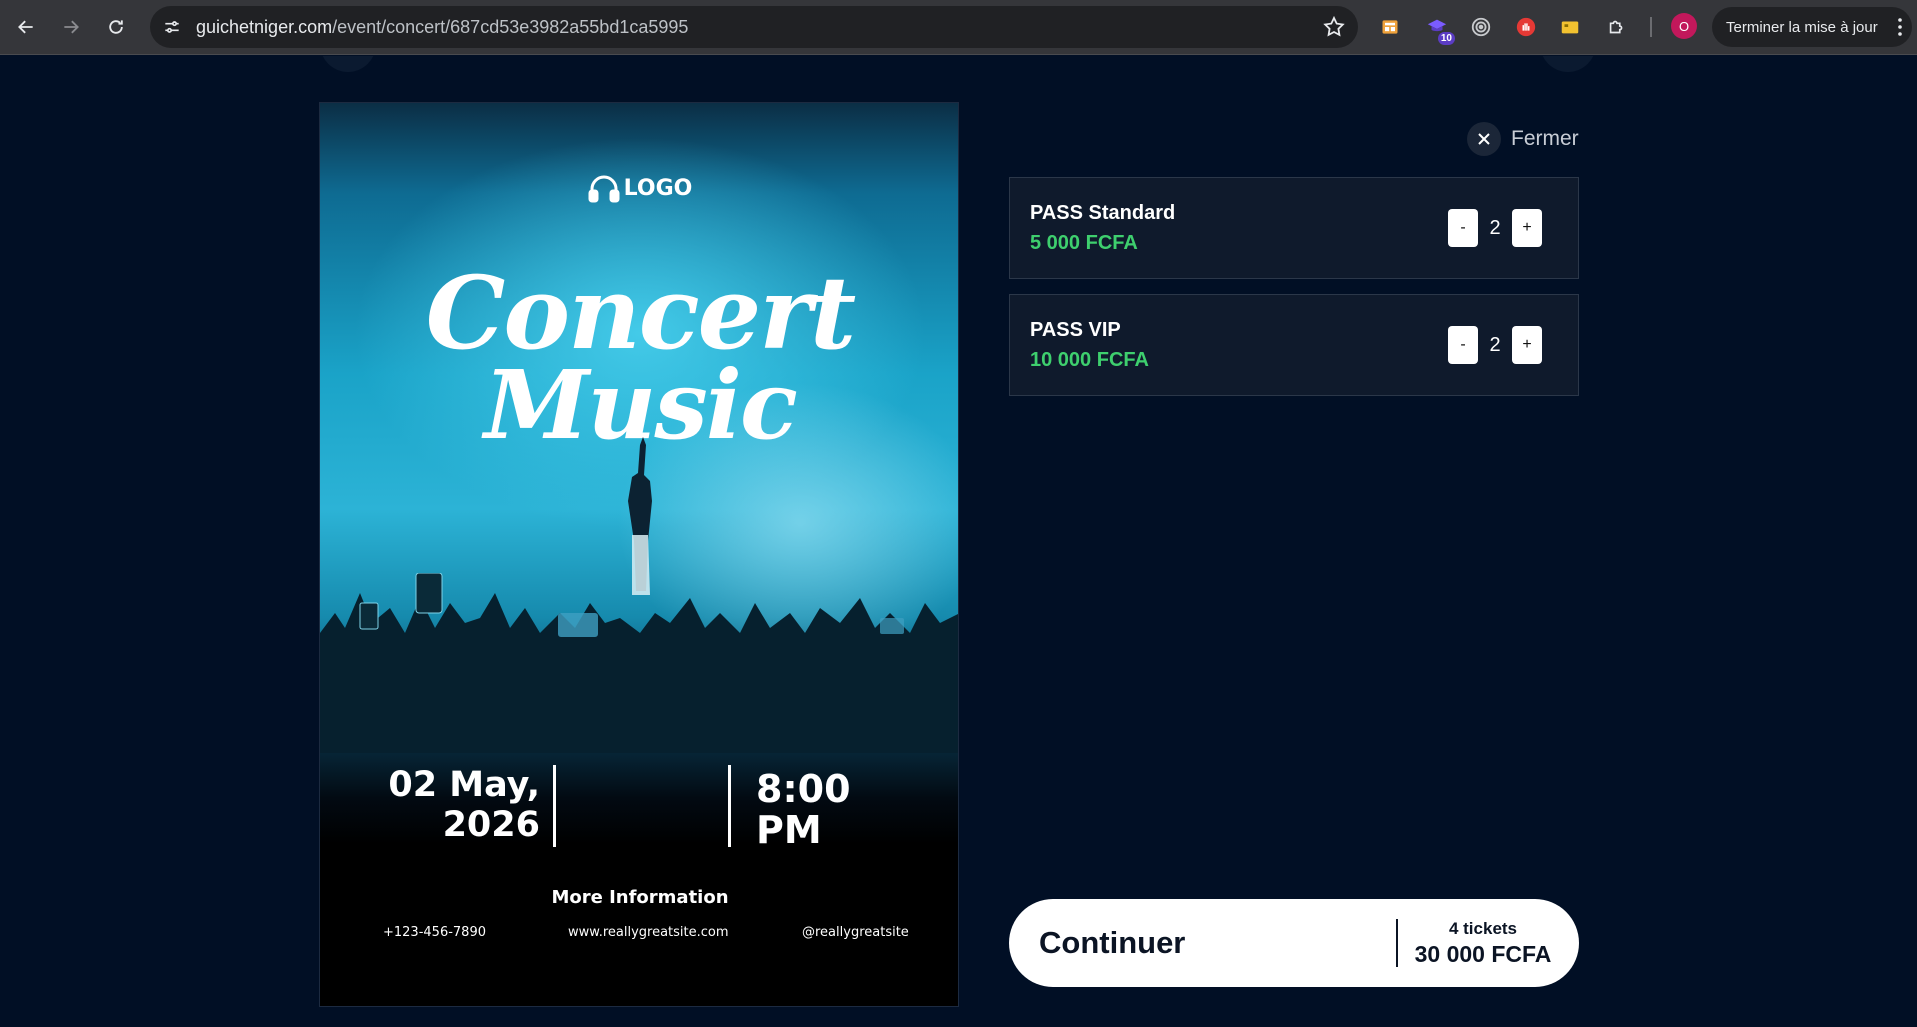  I want to click on url-path: /event/concert/687cd53e3982a55bd1ca5995, so click(510, 26).